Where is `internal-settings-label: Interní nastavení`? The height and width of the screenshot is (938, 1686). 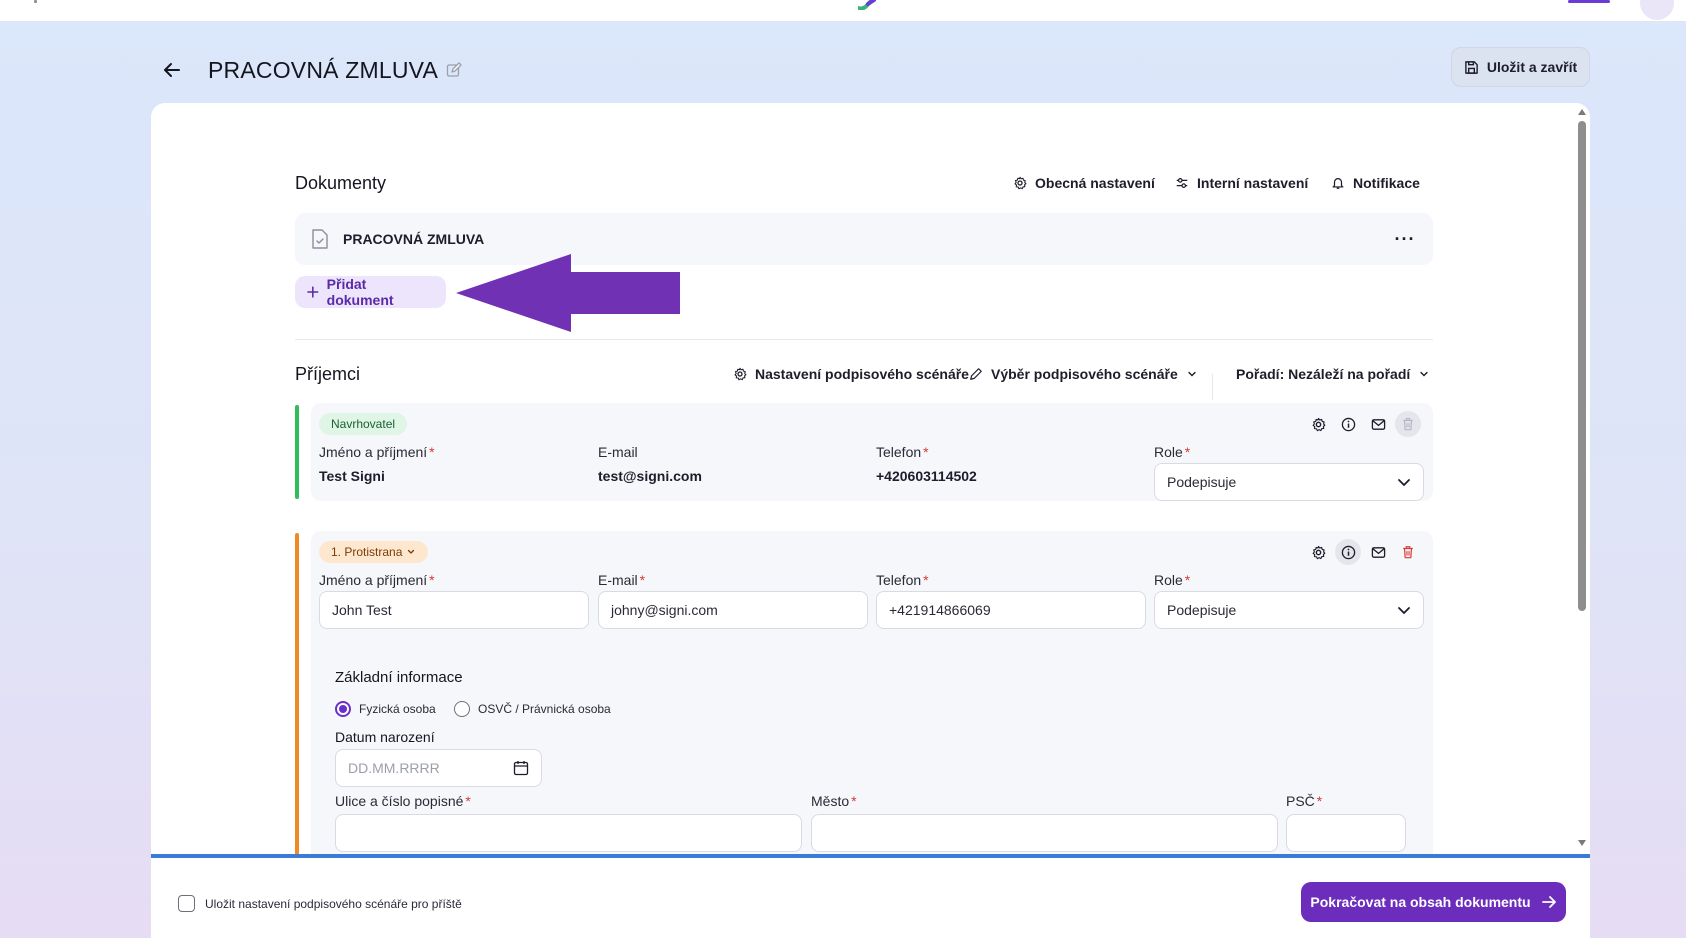
internal-settings-label: Interní nastavení is located at coordinates (1253, 183).